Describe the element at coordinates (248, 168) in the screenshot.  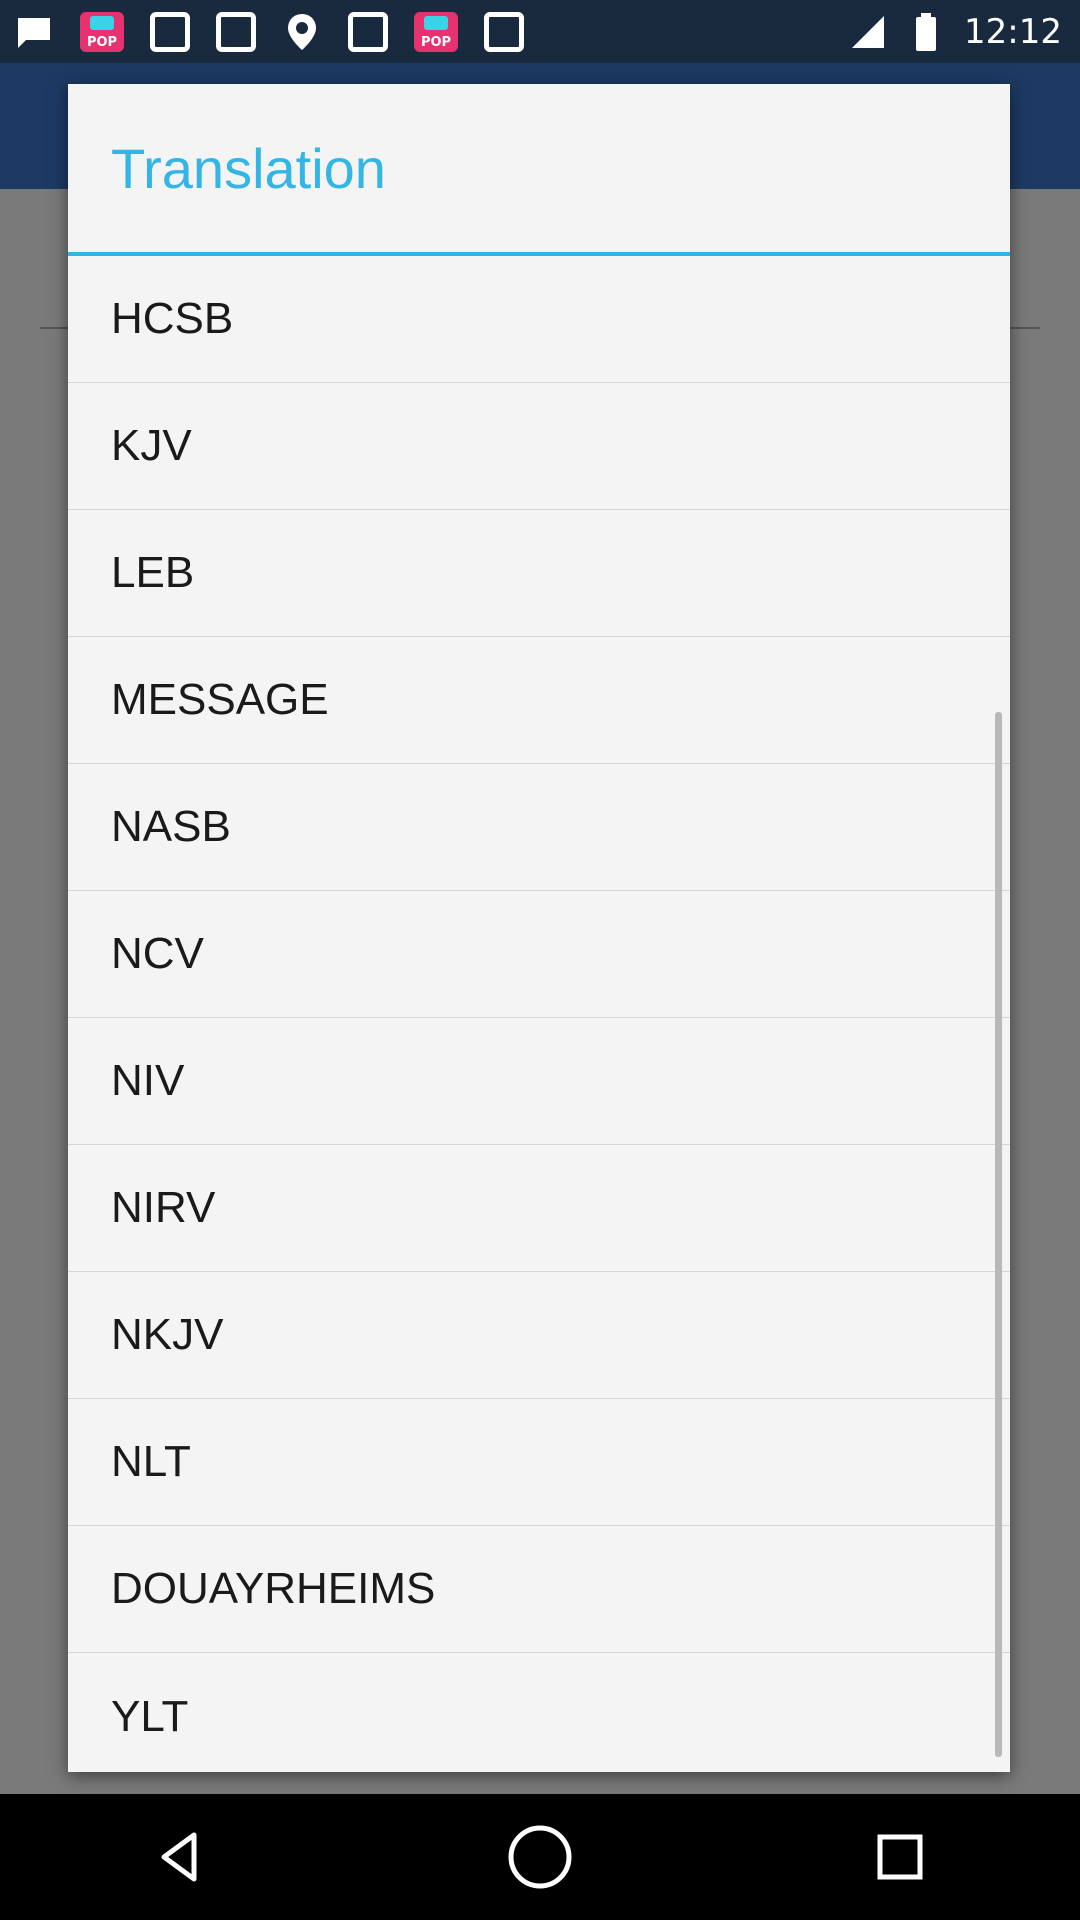
I see `dialog-title: Translation` at that location.